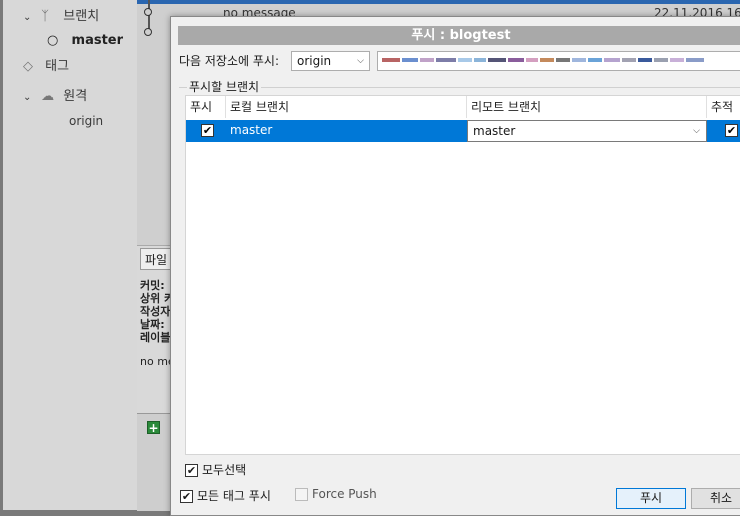 Image resolution: width=740 pixels, height=516 pixels. I want to click on sidebar-remote-origin: origin, so click(86, 121).